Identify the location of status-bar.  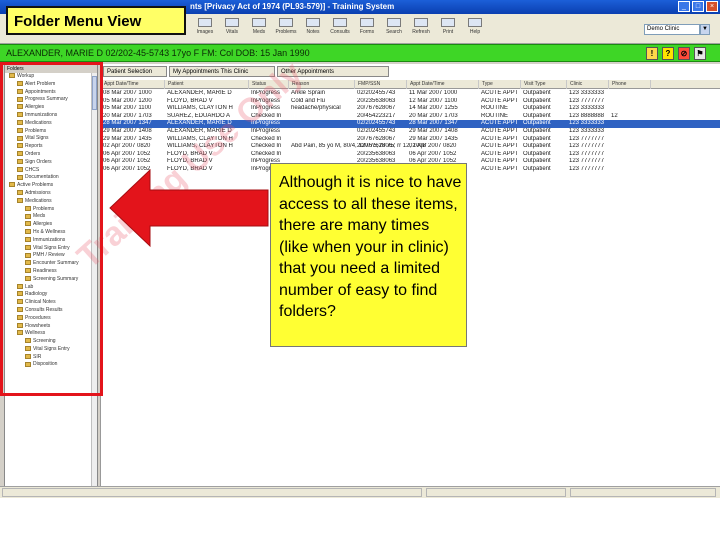
(360, 492).